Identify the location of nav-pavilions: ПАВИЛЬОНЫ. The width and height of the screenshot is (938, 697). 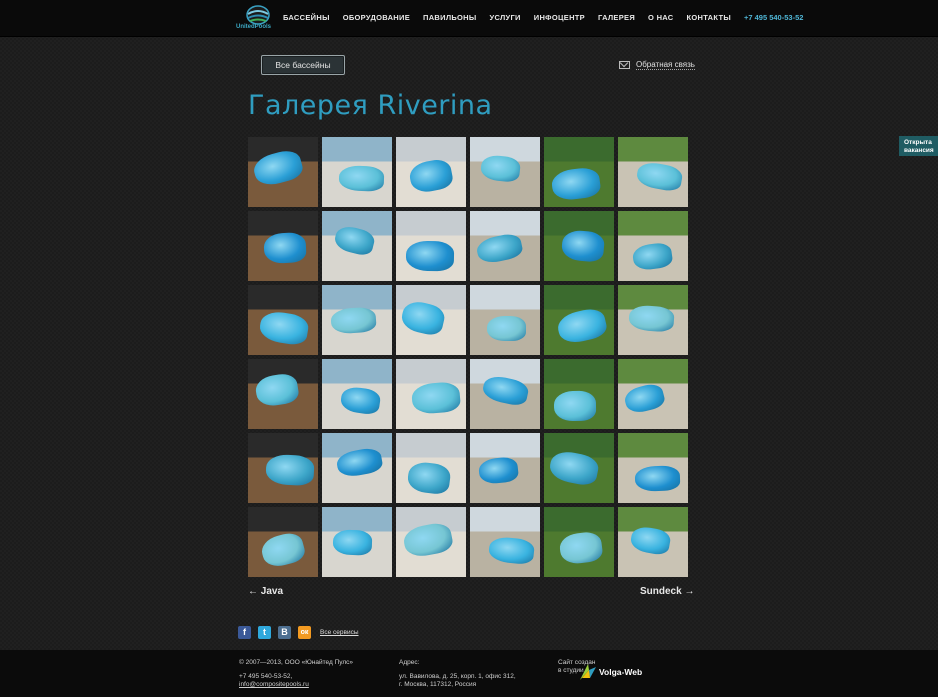
(449, 17).